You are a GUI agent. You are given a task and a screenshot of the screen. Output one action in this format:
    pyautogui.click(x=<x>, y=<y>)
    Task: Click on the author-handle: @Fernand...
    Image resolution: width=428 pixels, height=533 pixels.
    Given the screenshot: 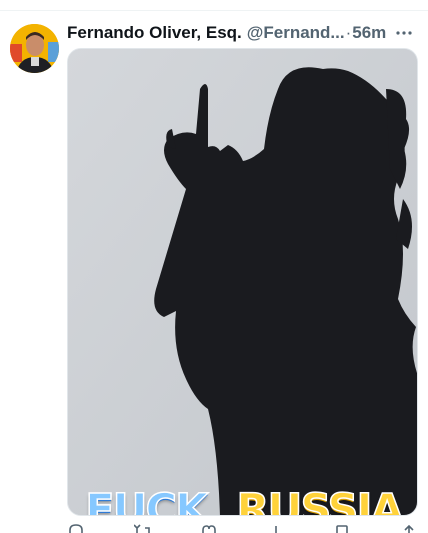 What is the action you would take?
    pyautogui.click(x=296, y=33)
    